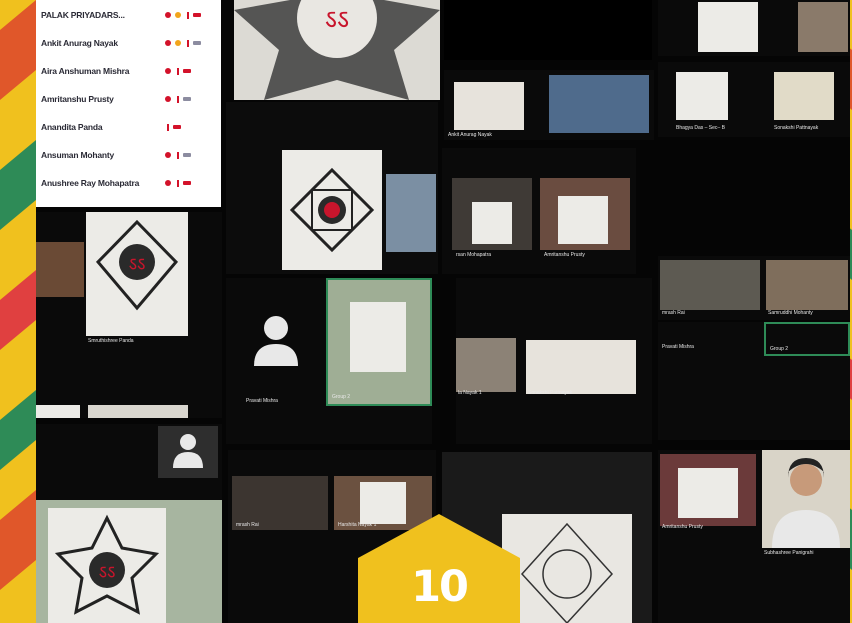 This screenshot has height=623, width=852. I want to click on artwork-sheet: ऽऽ, so click(137, 274).